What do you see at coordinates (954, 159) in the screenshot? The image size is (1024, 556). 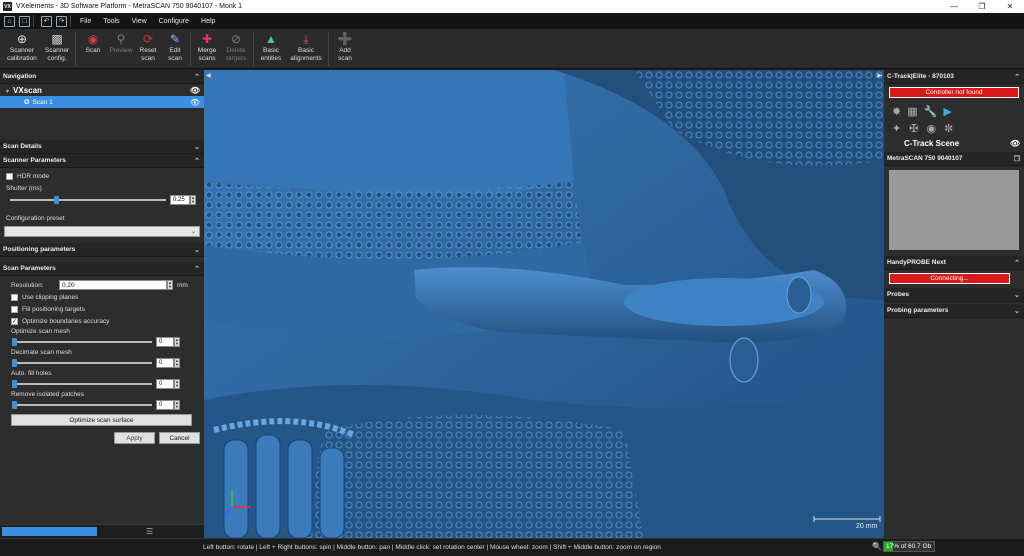 I see `metrascan-header: MetraSCAN 750 9040107 ❐` at bounding box center [954, 159].